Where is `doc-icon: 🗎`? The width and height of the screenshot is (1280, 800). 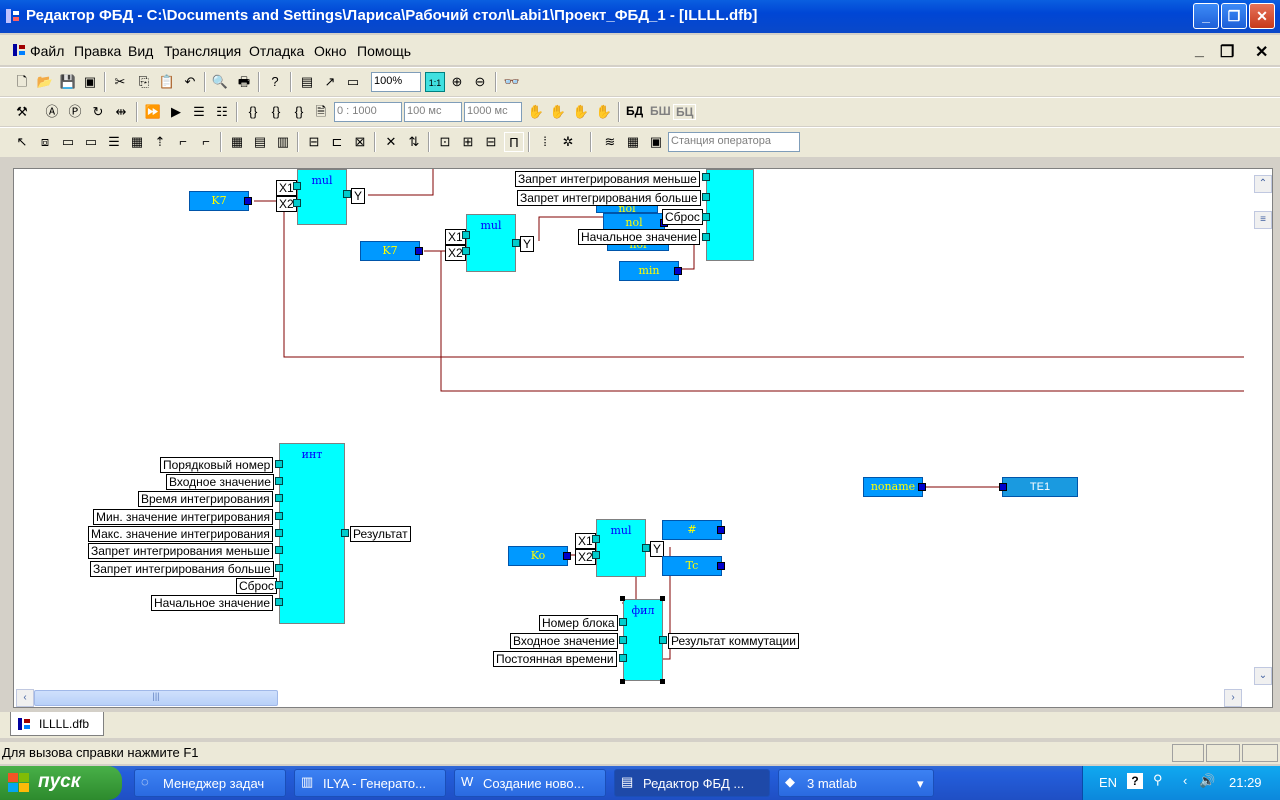 doc-icon: 🗎 is located at coordinates (321, 112).